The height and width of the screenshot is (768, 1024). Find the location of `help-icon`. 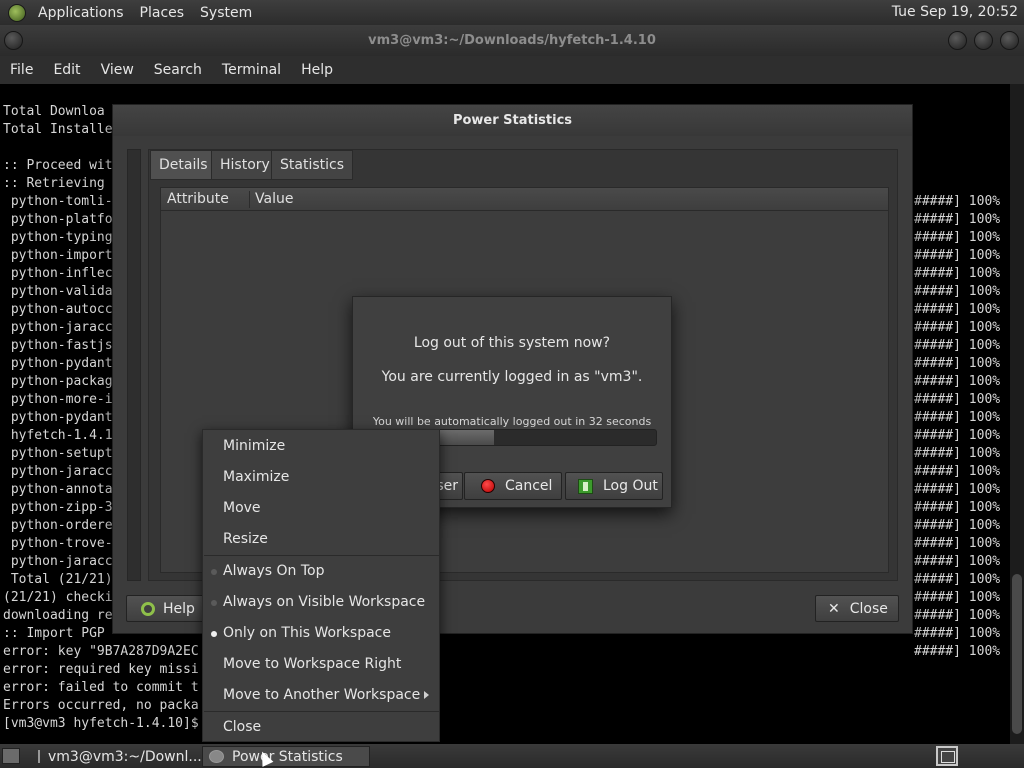

help-icon is located at coordinates (148, 608).